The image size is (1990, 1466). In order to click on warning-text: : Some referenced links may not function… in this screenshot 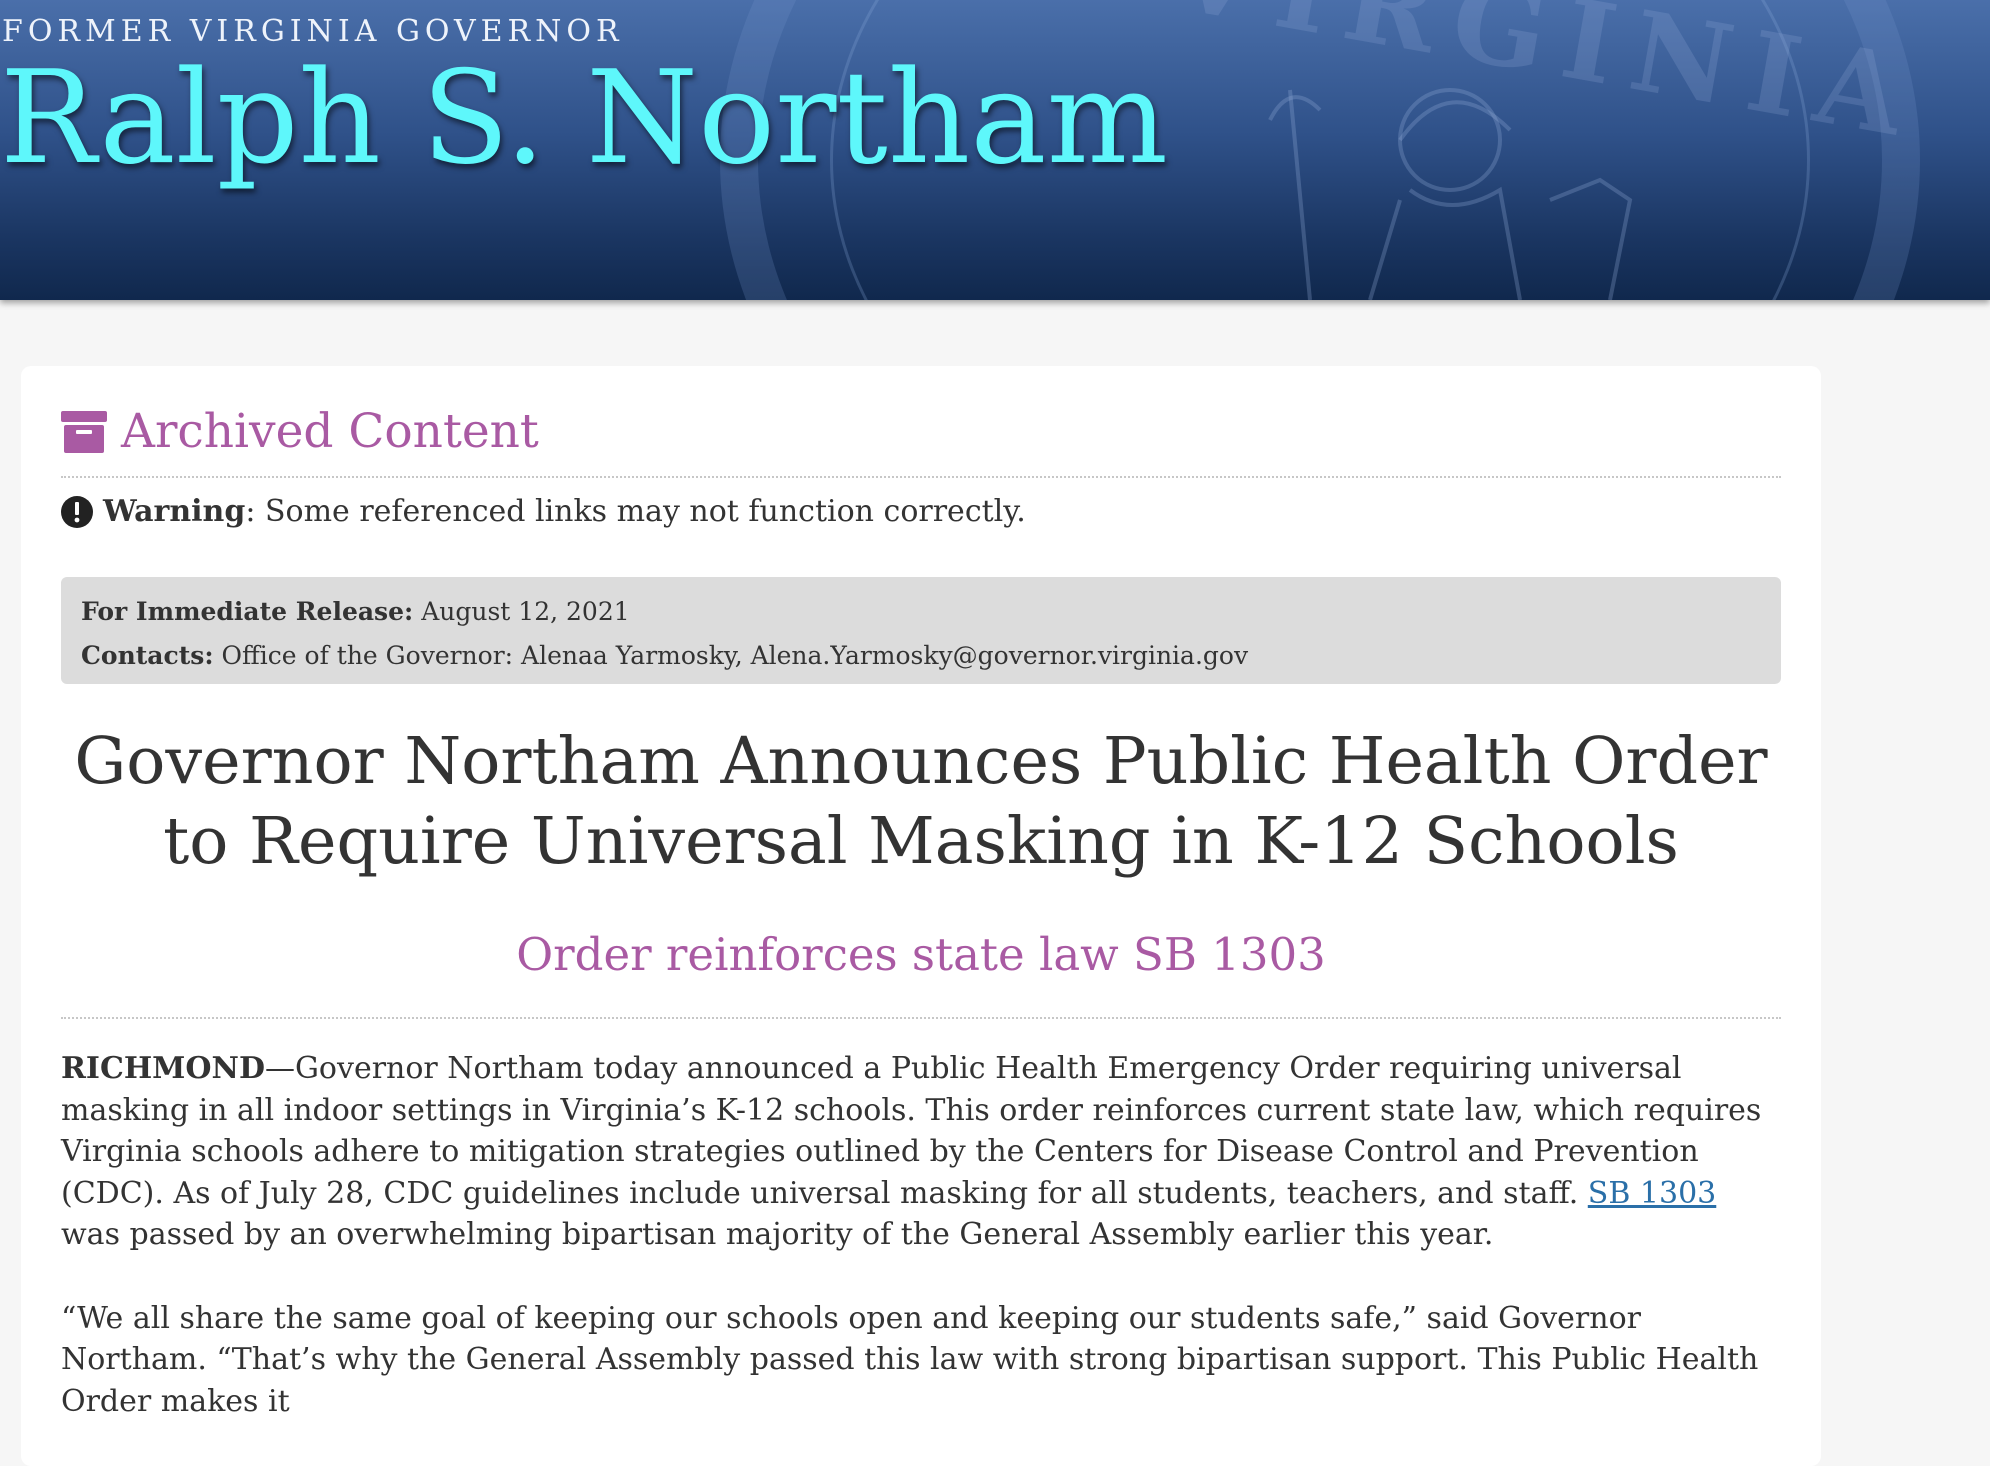, I will do `click(635, 511)`.